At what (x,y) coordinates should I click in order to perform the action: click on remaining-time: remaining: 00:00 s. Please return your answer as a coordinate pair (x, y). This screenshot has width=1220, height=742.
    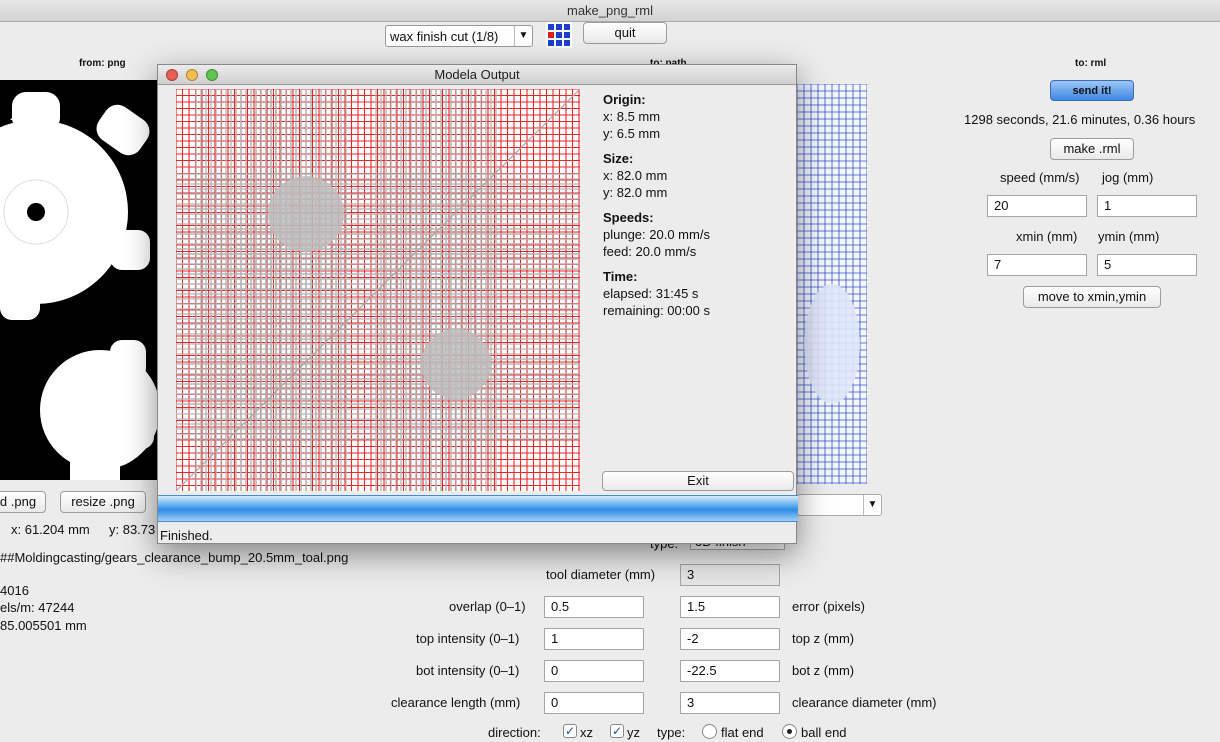
    Looking at the image, I should click on (656, 310).